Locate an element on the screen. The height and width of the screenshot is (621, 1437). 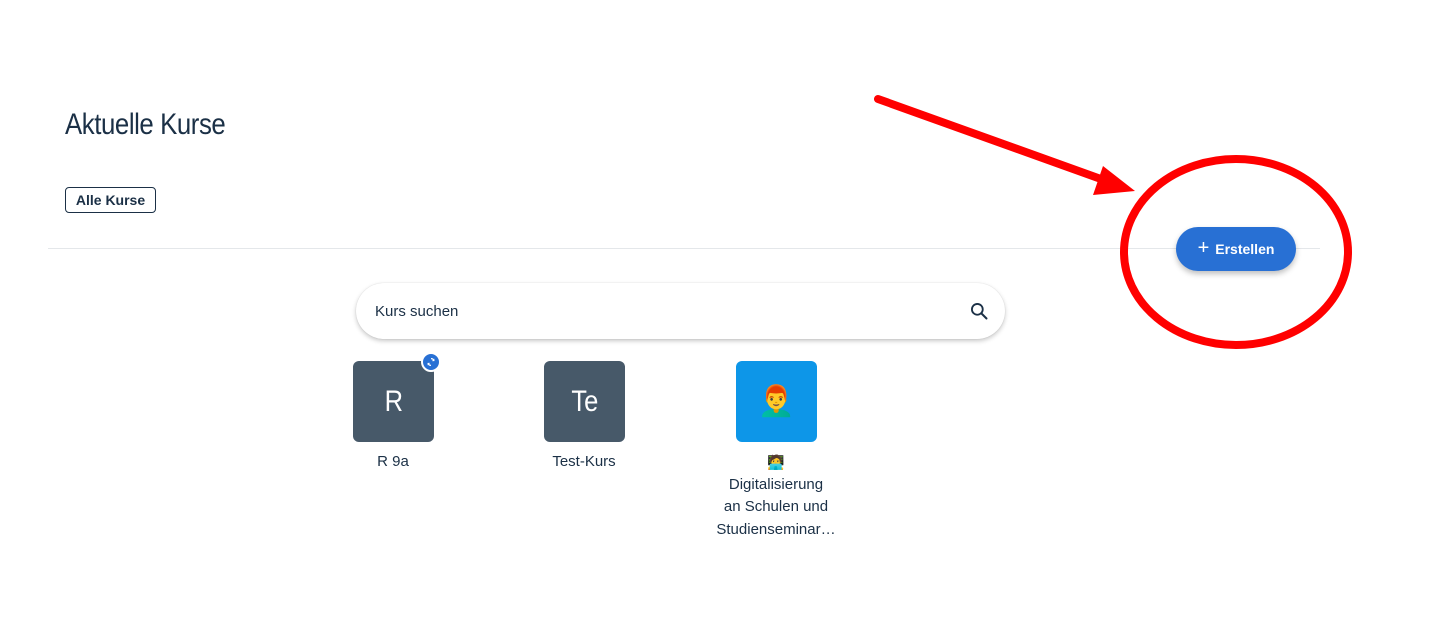
divider is located at coordinates (684, 248).